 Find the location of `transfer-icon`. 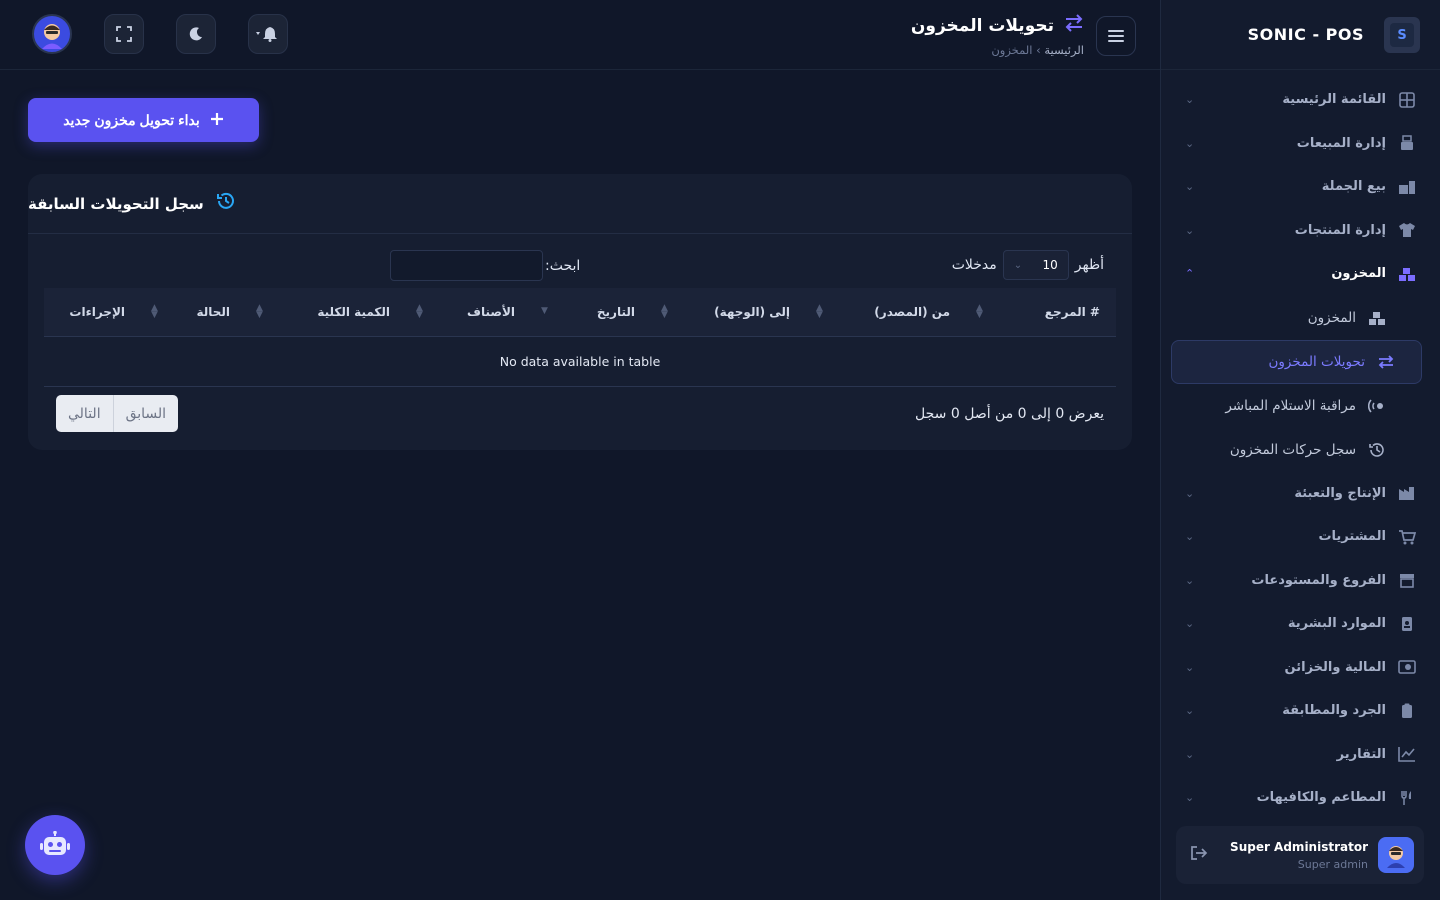

transfer-icon is located at coordinates (1074, 25).